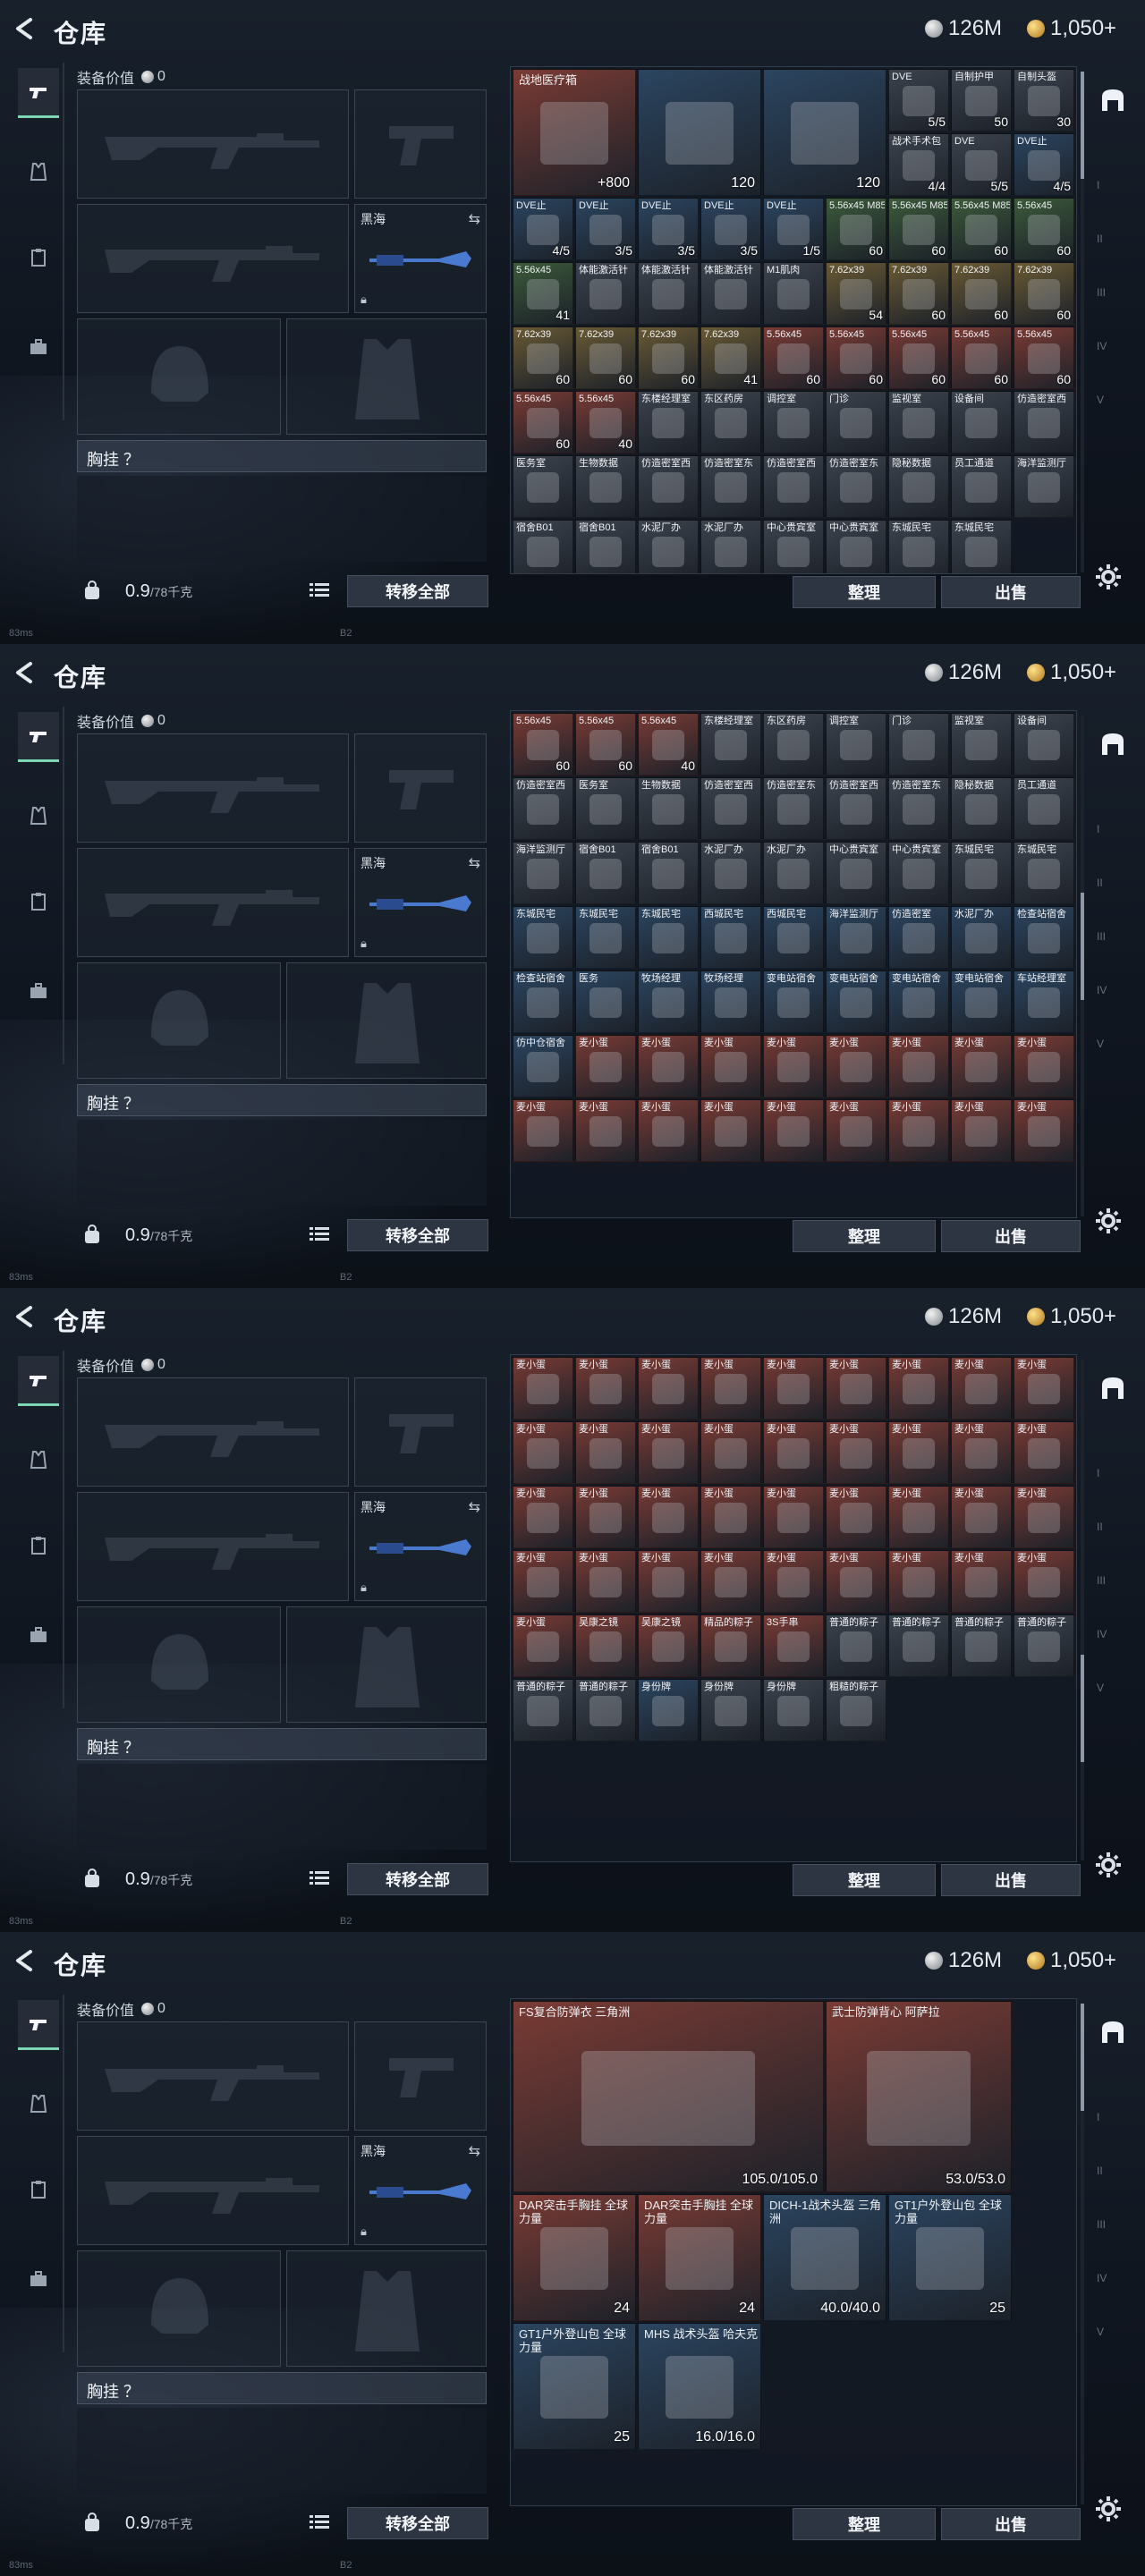 The height and width of the screenshot is (2576, 1145). What do you see at coordinates (1044, 486) in the screenshot?
I see `stash-item: 海洋监测厅` at bounding box center [1044, 486].